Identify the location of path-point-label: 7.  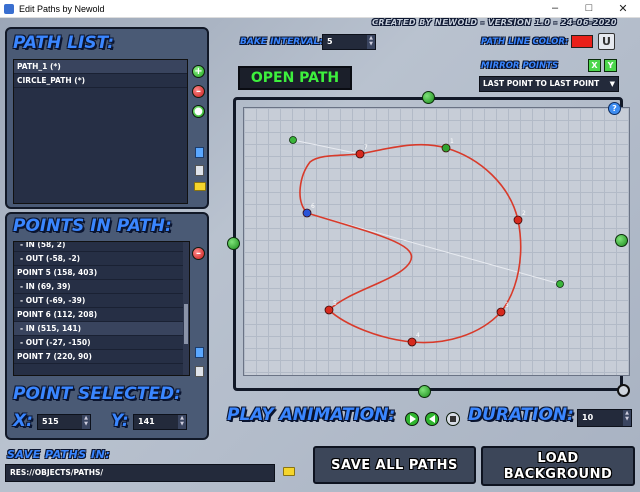
(366, 147).